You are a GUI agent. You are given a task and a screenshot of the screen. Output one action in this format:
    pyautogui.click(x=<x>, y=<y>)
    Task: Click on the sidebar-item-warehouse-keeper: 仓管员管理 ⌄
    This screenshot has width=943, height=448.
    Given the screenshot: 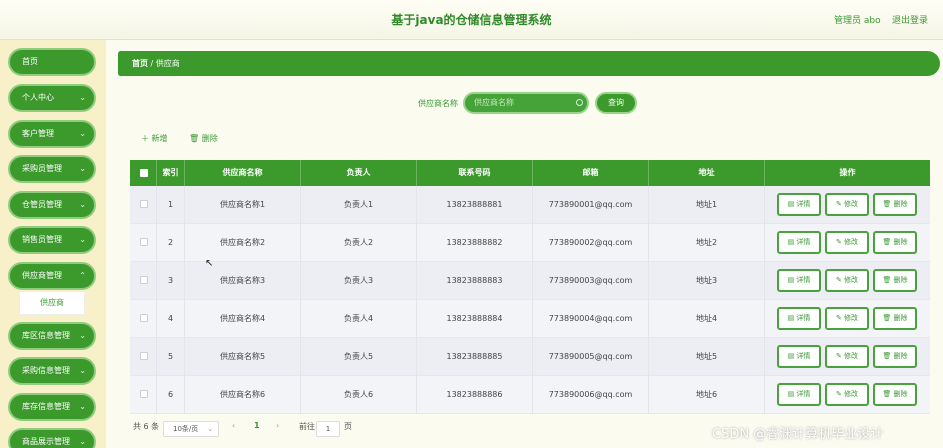 What is the action you would take?
    pyautogui.click(x=52, y=205)
    